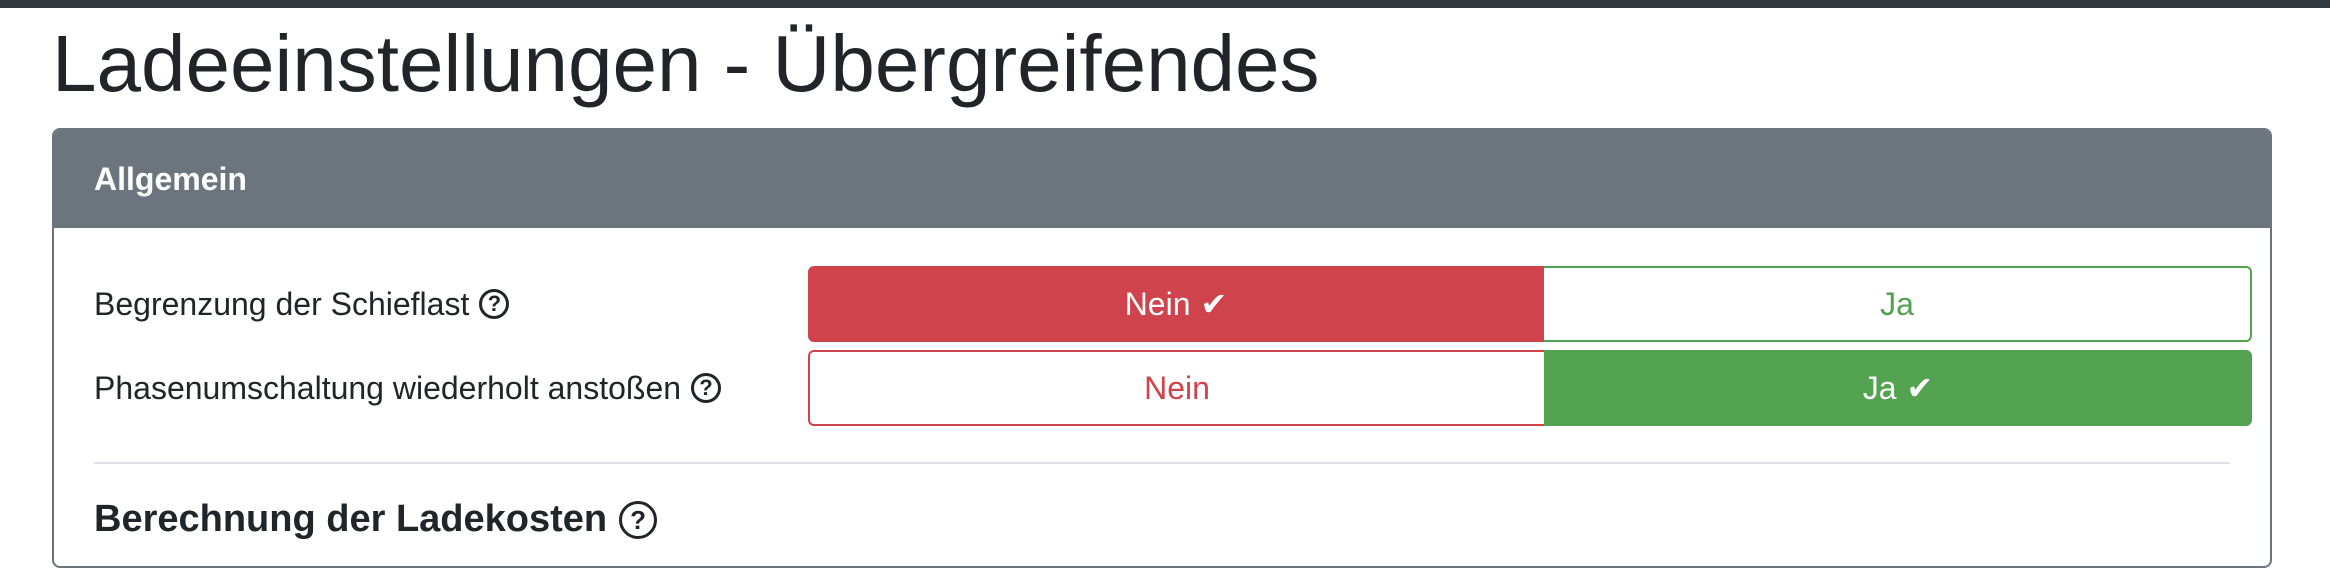  I want to click on top-bar, so click(1165, 4).